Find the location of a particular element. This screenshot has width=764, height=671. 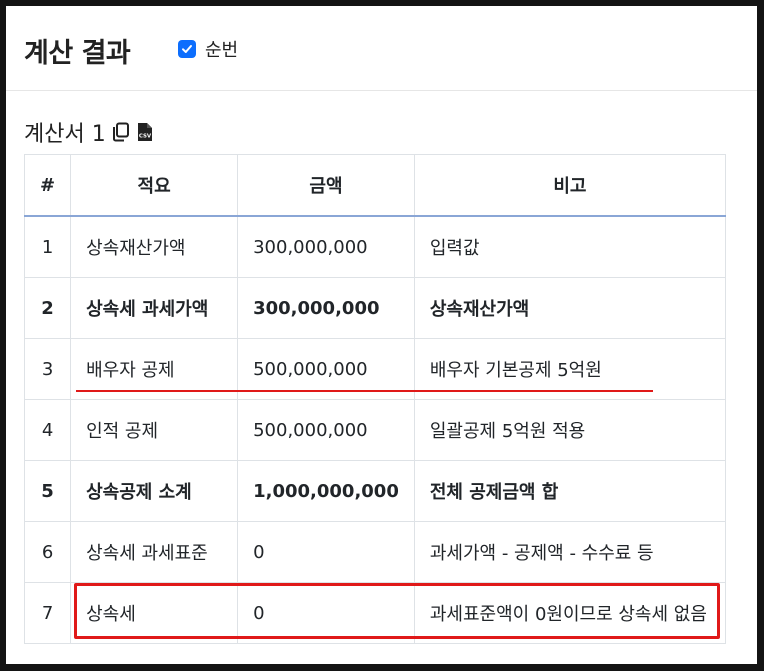

cell-item: 상속세 과세가액 is located at coordinates (154, 308).